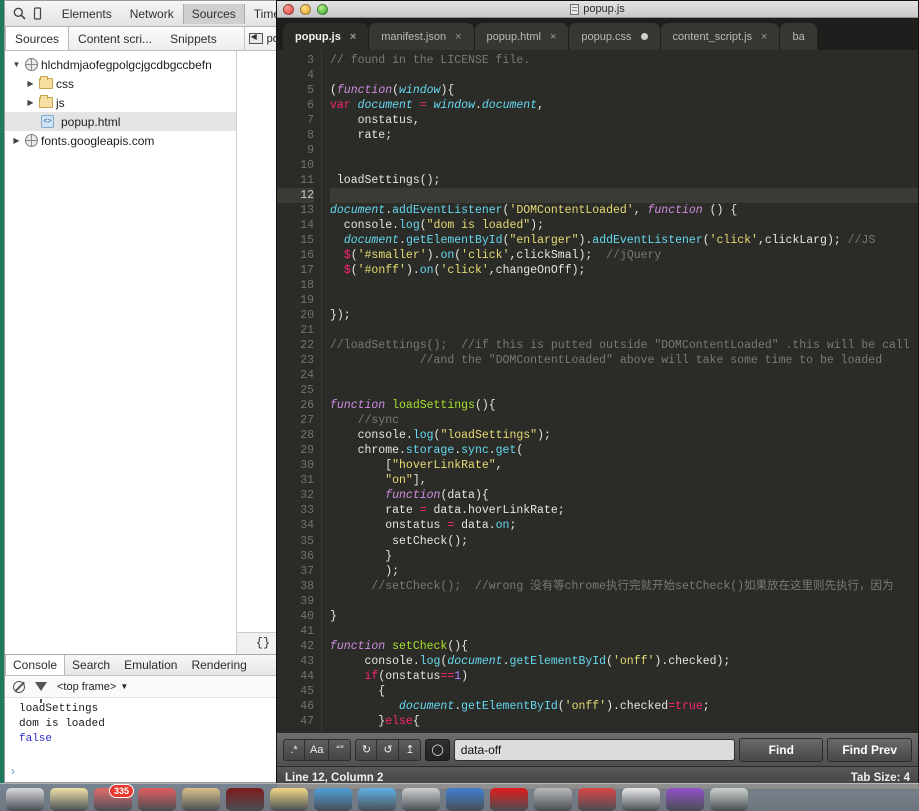 Image resolution: width=919 pixels, height=811 pixels. What do you see at coordinates (597, 9) in the screenshot?
I see `editor-window-title-wrap: popup.js` at bounding box center [597, 9].